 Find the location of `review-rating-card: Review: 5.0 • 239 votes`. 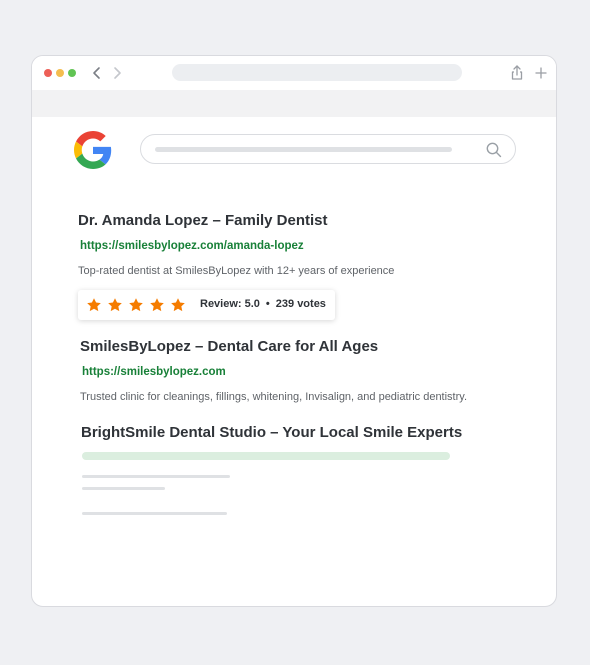

review-rating-card: Review: 5.0 • 239 votes is located at coordinates (206, 305).